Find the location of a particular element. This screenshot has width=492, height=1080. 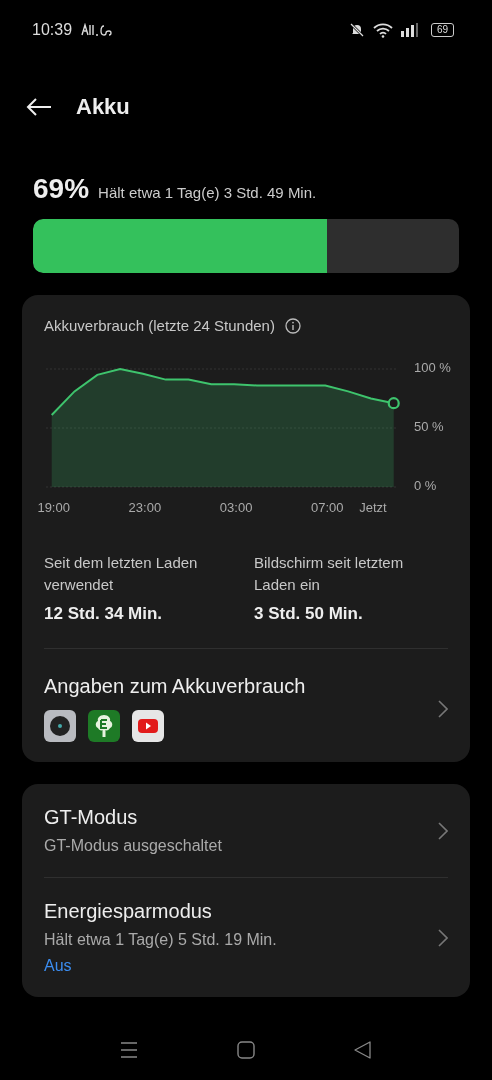

x-axis-label: 23:00 is located at coordinates (145, 507).